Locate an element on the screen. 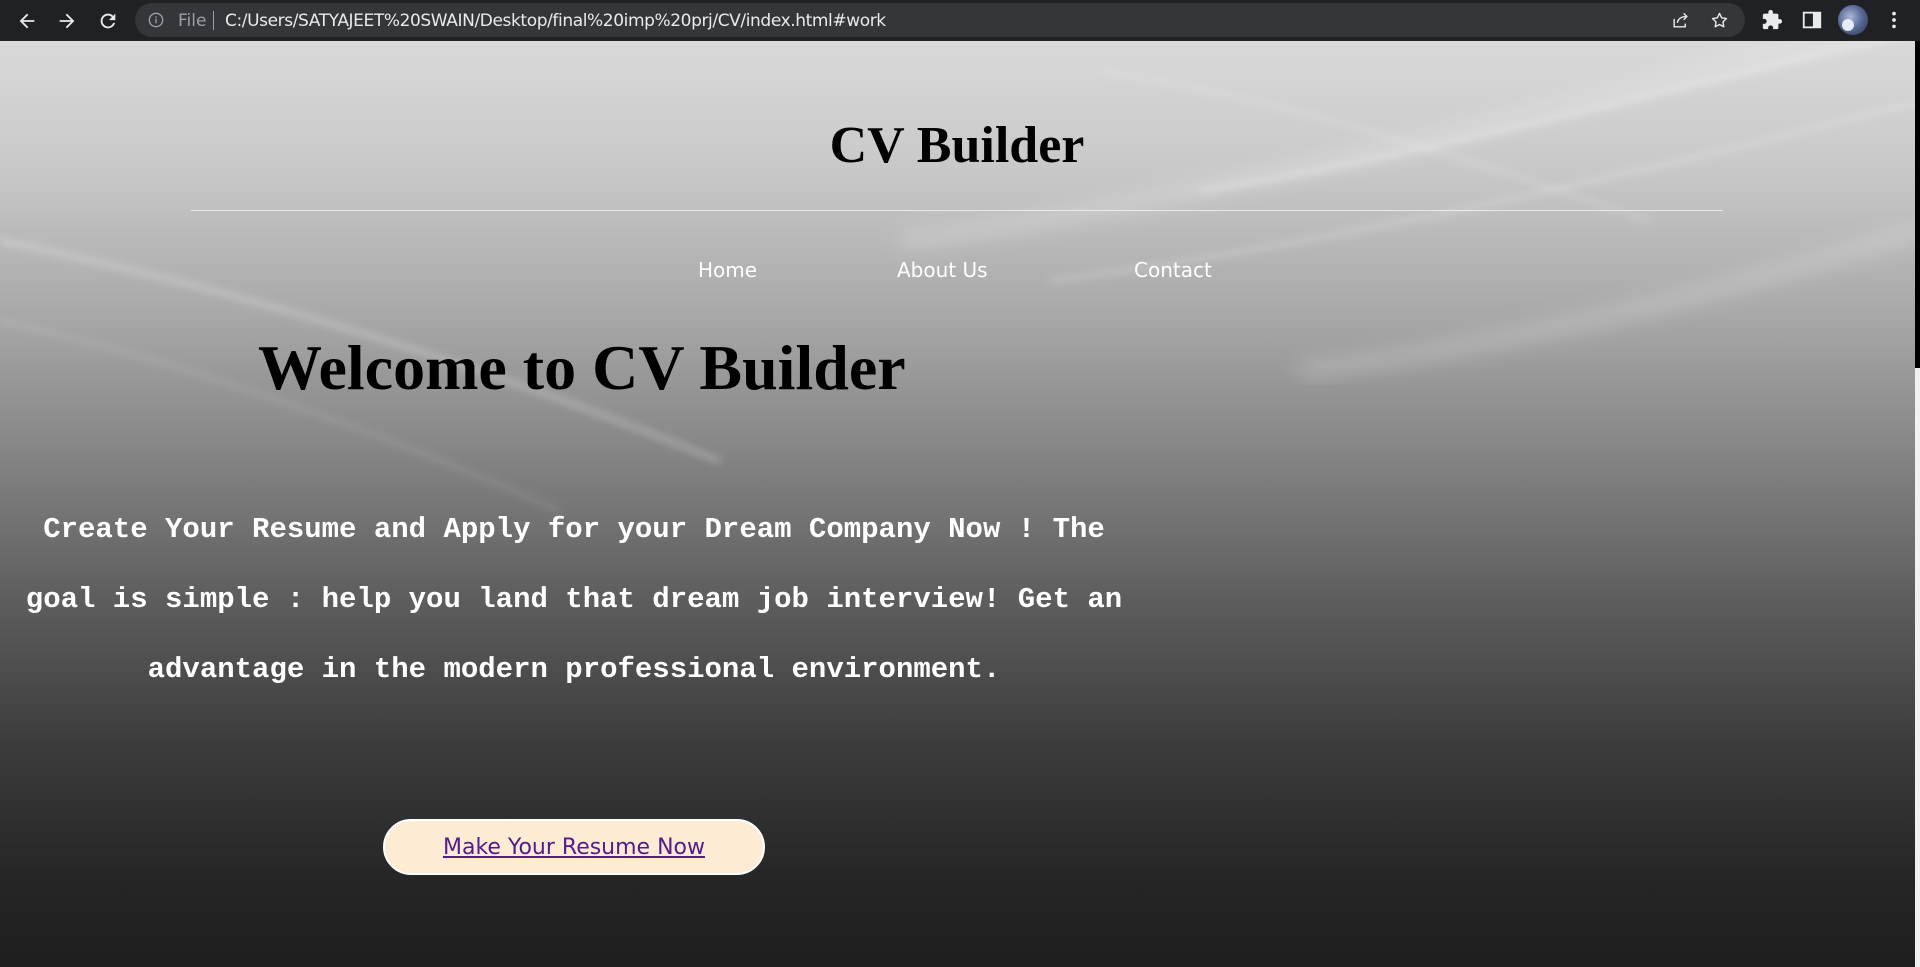  file-scheme-label: File is located at coordinates (192, 21).